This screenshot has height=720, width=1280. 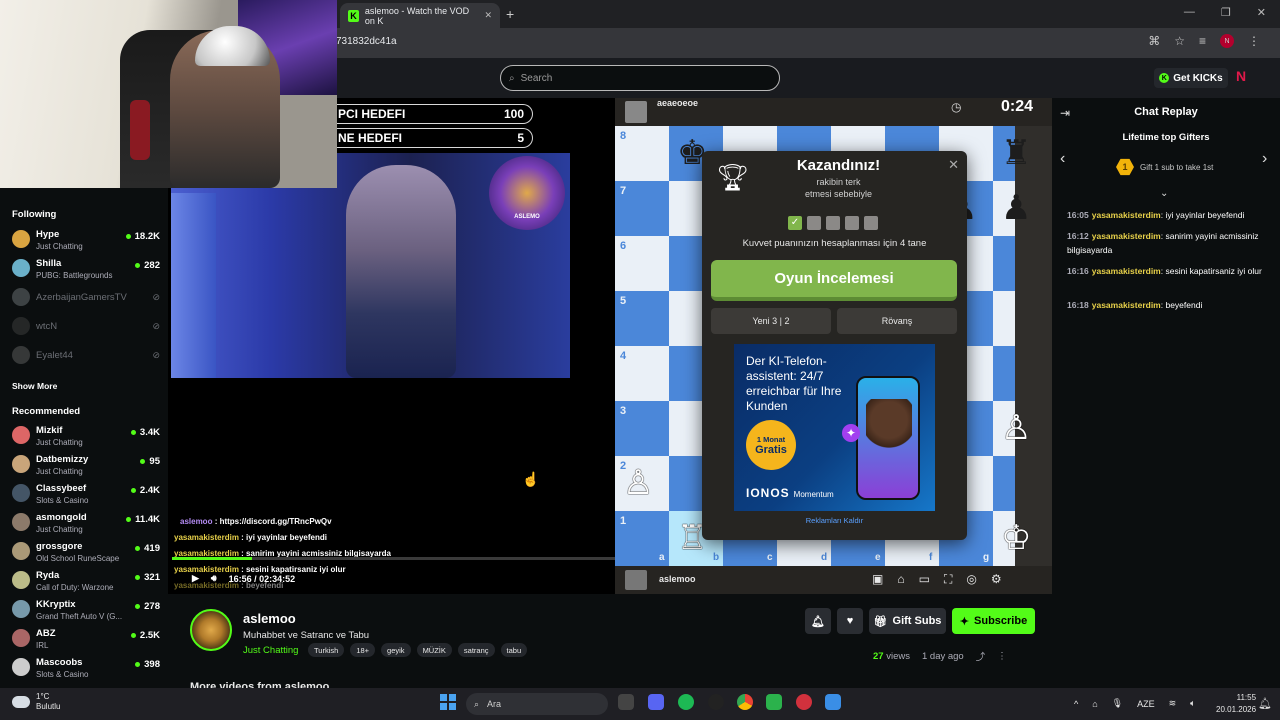 What do you see at coordinates (86, 271) in the screenshot?
I see `sidebar-channel: Shilla PUBG: Battlegrounds 282` at bounding box center [86, 271].